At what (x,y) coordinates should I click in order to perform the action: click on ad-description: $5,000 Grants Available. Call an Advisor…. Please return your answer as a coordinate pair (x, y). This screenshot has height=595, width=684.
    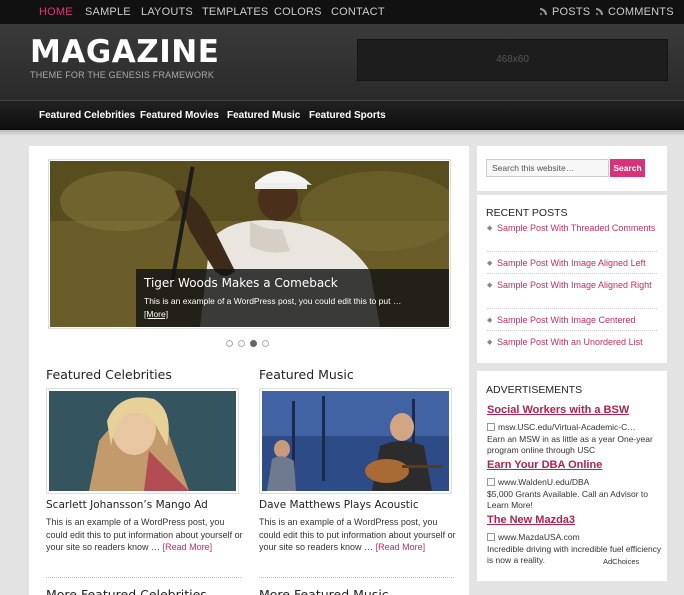
    Looking at the image, I should click on (567, 499).